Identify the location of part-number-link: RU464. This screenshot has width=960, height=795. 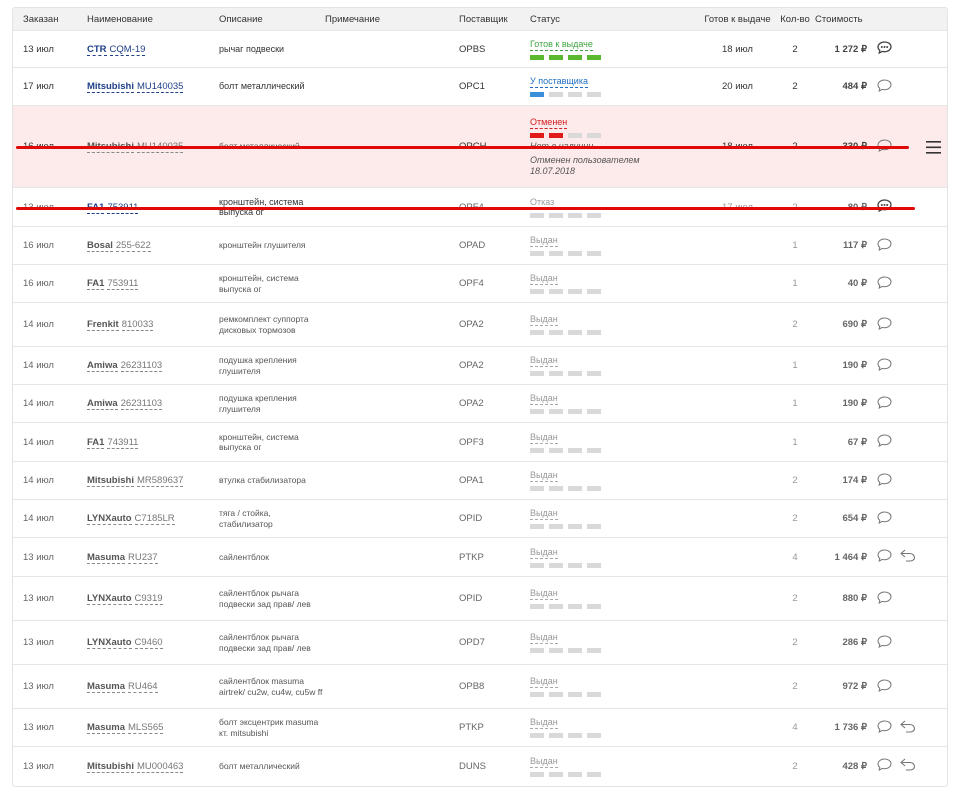
(143, 687).